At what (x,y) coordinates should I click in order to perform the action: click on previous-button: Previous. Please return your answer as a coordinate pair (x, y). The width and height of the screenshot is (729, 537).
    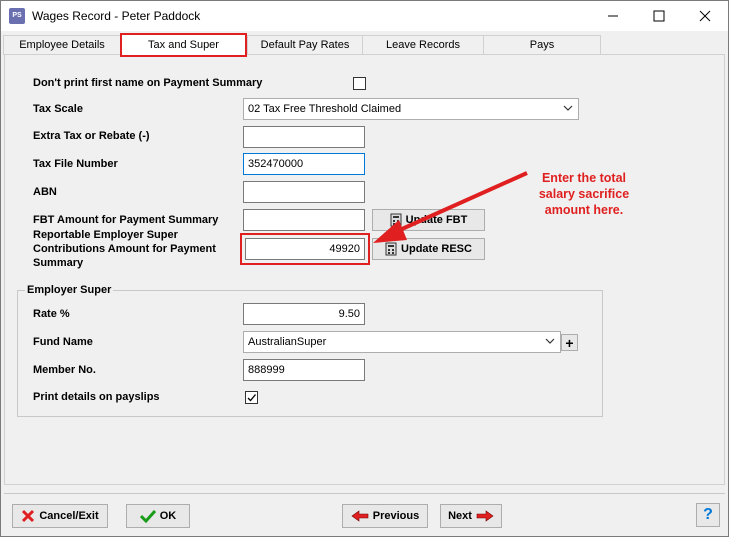
    Looking at the image, I should click on (385, 516).